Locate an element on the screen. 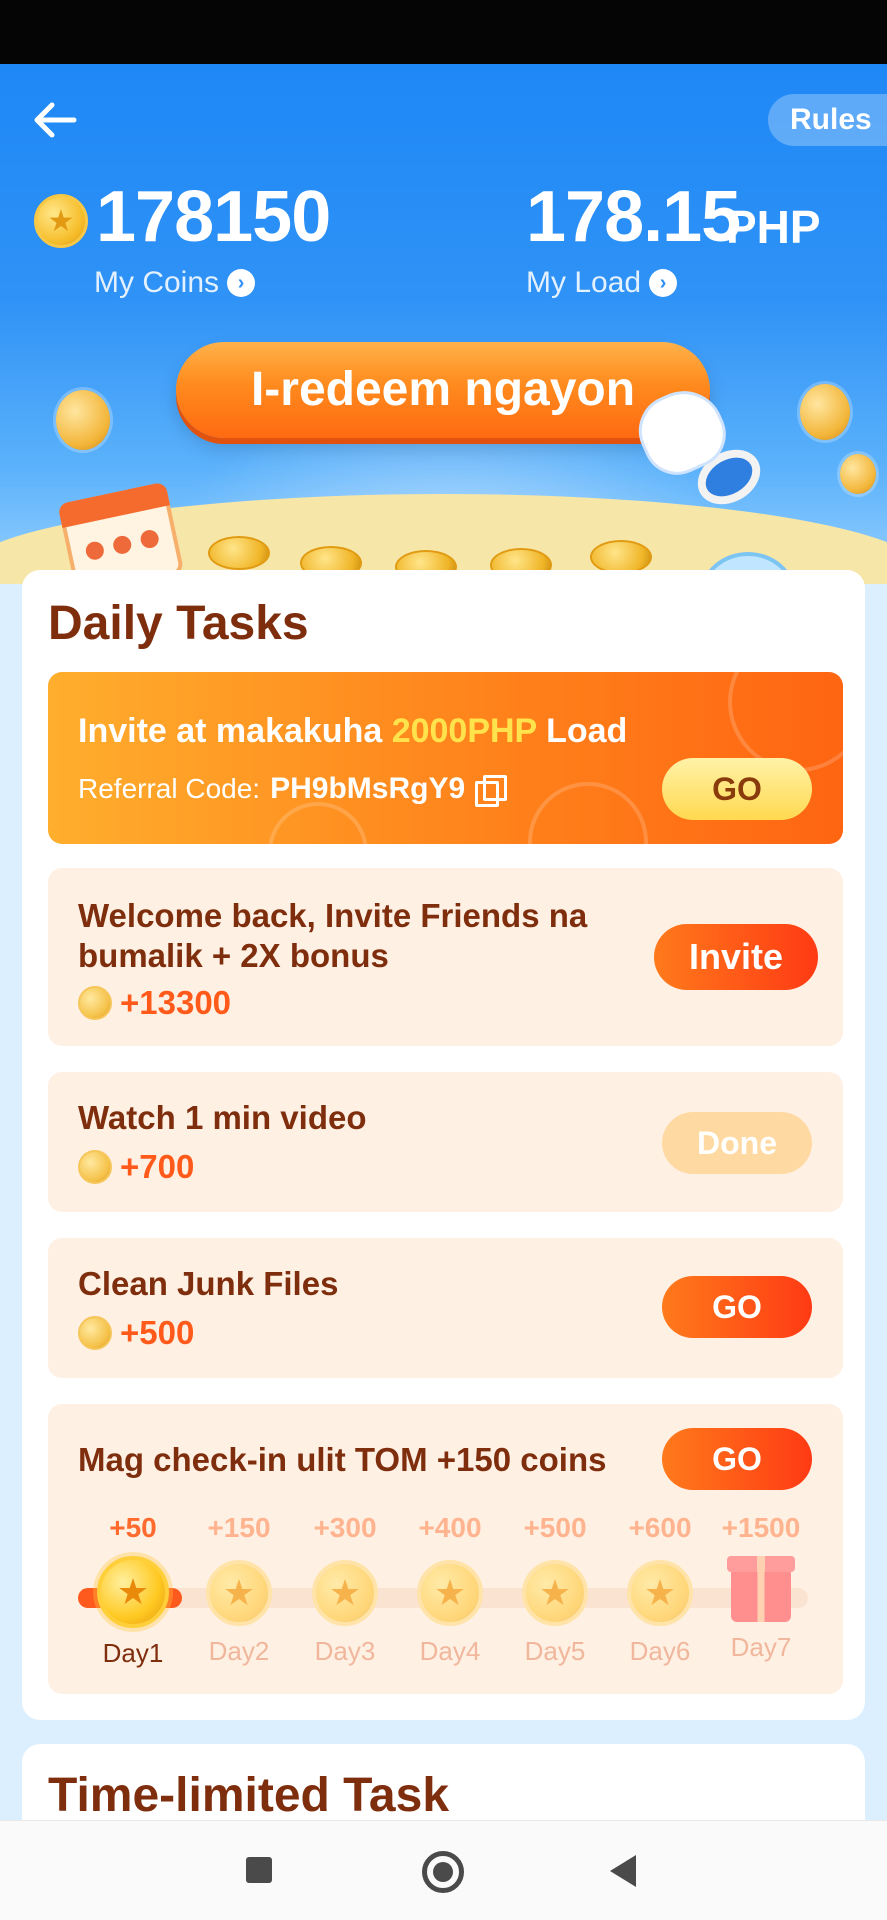 The width and height of the screenshot is (887, 1920). referral-code: PH9bMsRgY9 is located at coordinates (368, 788).